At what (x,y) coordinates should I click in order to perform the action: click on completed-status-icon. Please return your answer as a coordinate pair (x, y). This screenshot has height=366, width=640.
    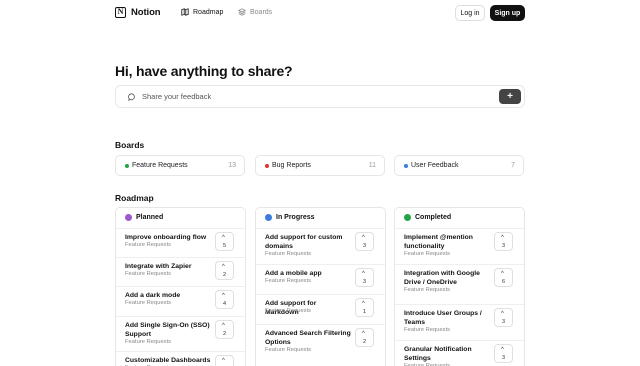
    Looking at the image, I should click on (407, 217).